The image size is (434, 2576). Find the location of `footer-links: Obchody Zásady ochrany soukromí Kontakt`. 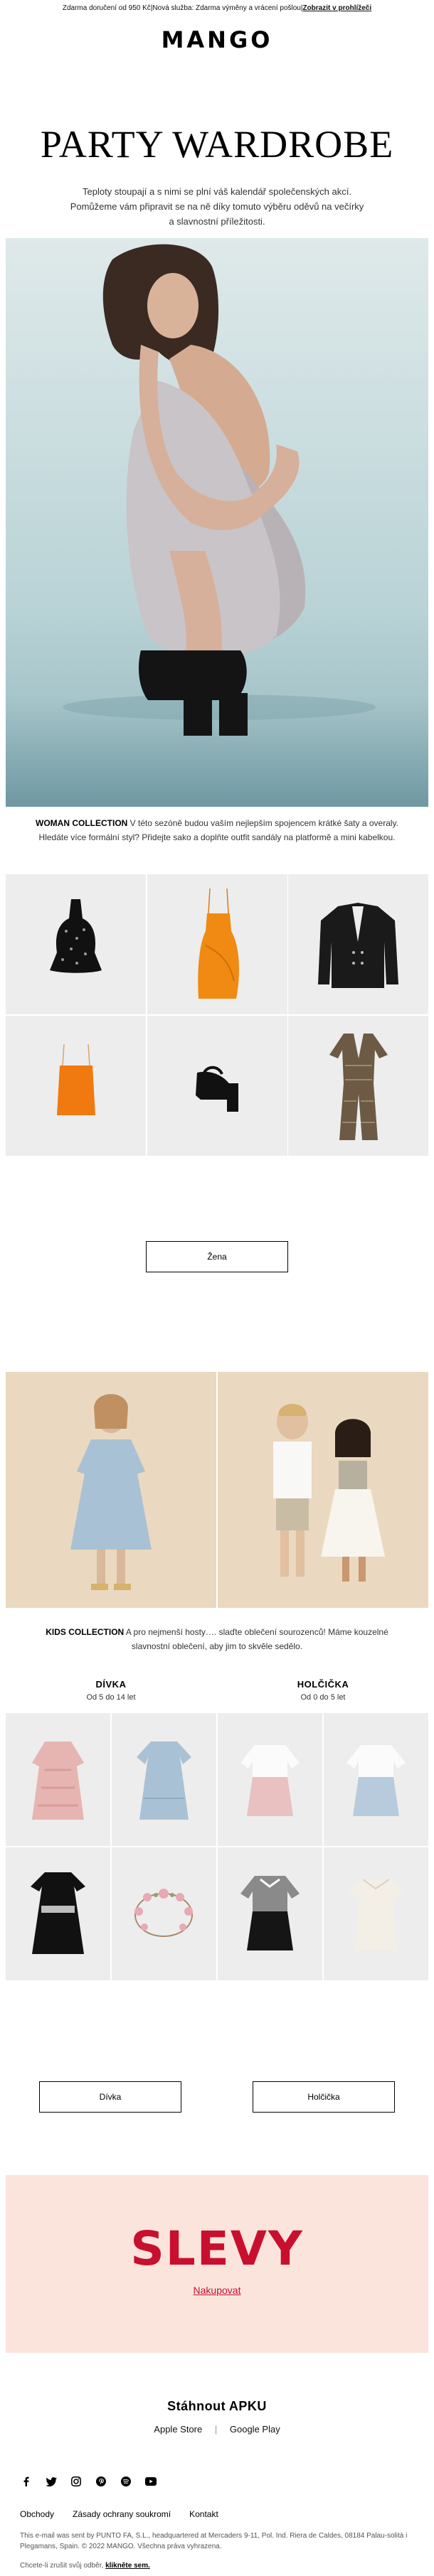

footer-links: Obchody Zásady ochrany soukromí Kontakt is located at coordinates (119, 2514).